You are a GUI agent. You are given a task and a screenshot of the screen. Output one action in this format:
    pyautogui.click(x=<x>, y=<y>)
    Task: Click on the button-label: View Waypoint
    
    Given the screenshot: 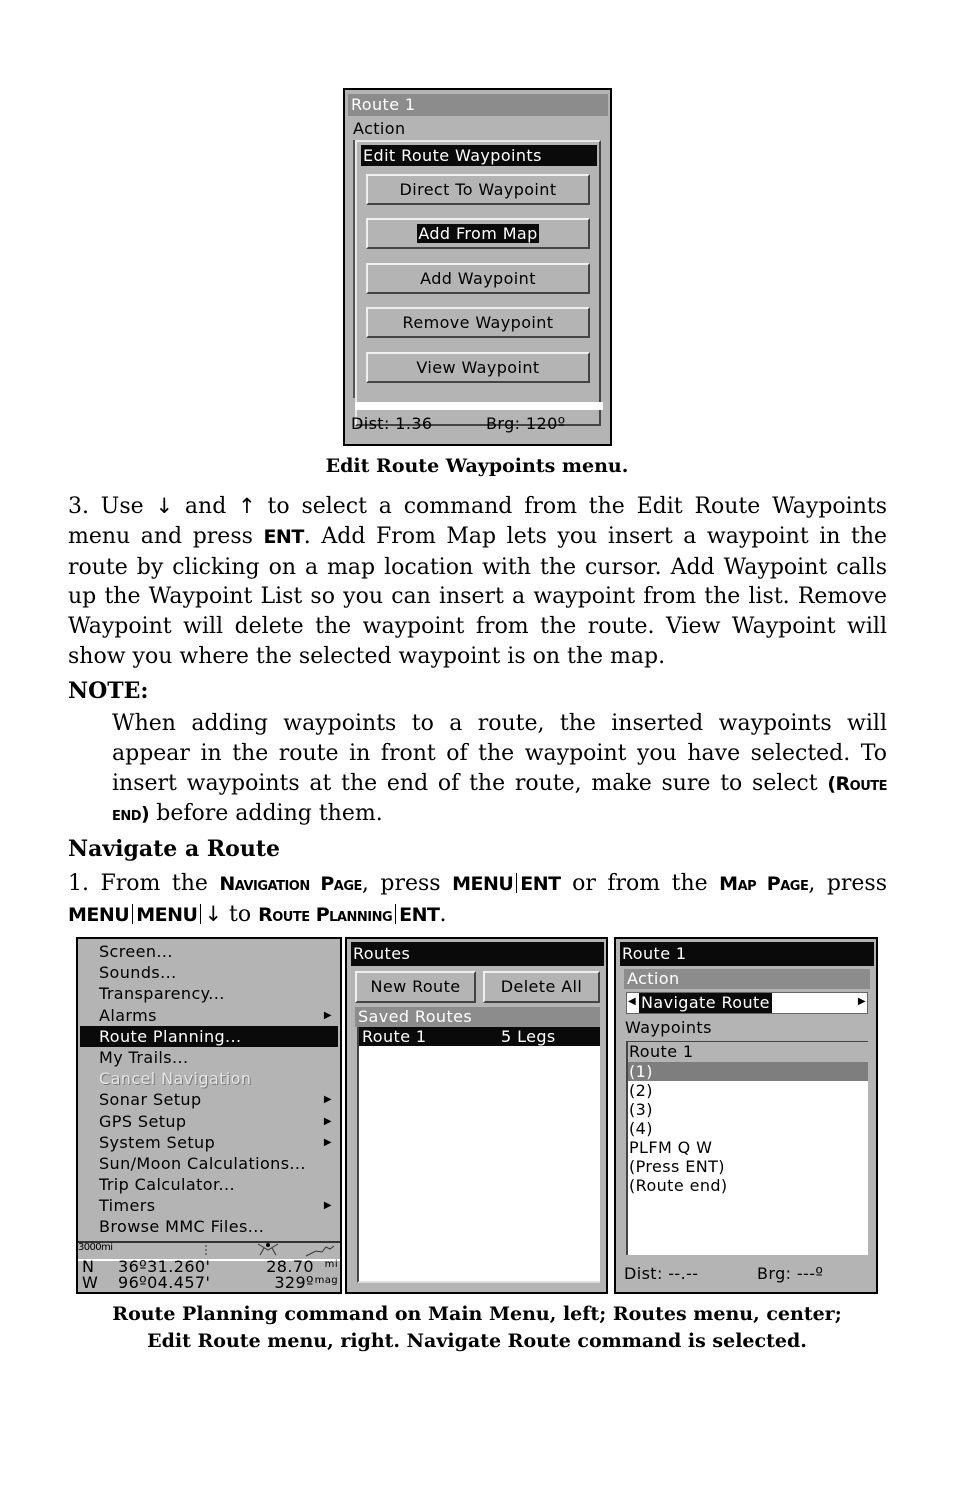 What is the action you would take?
    pyautogui.click(x=478, y=367)
    